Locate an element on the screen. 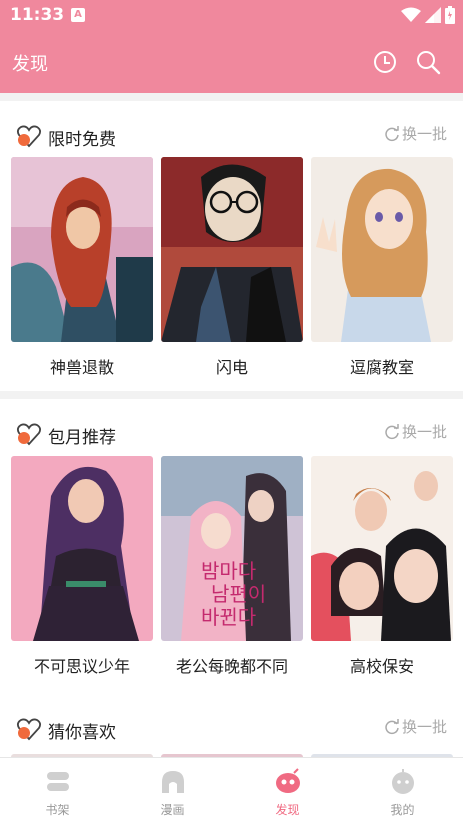 Image resolution: width=463 pixels, height=824 pixels. section-header: 猜你喜欢 换一批 is located at coordinates (231, 726).